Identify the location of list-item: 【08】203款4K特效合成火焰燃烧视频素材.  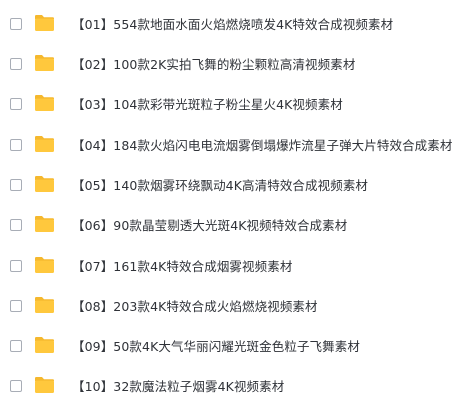
(229, 307).